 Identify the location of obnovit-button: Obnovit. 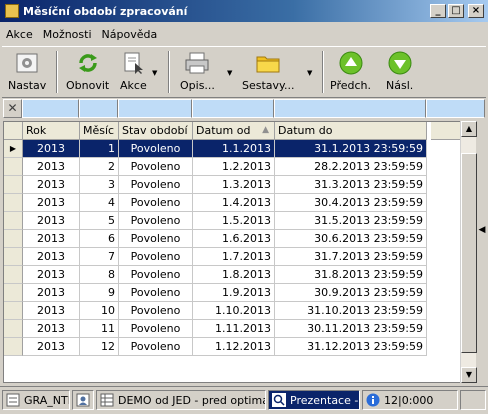
(87, 71).